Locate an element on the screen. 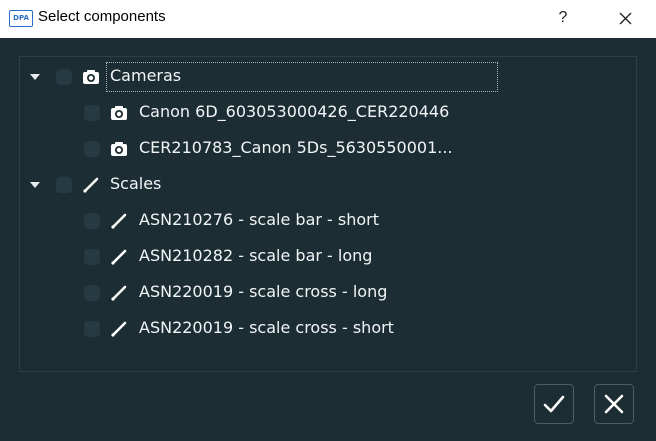 Image resolution: width=656 pixels, height=441 pixels. checkmark-icon is located at coordinates (554, 404).